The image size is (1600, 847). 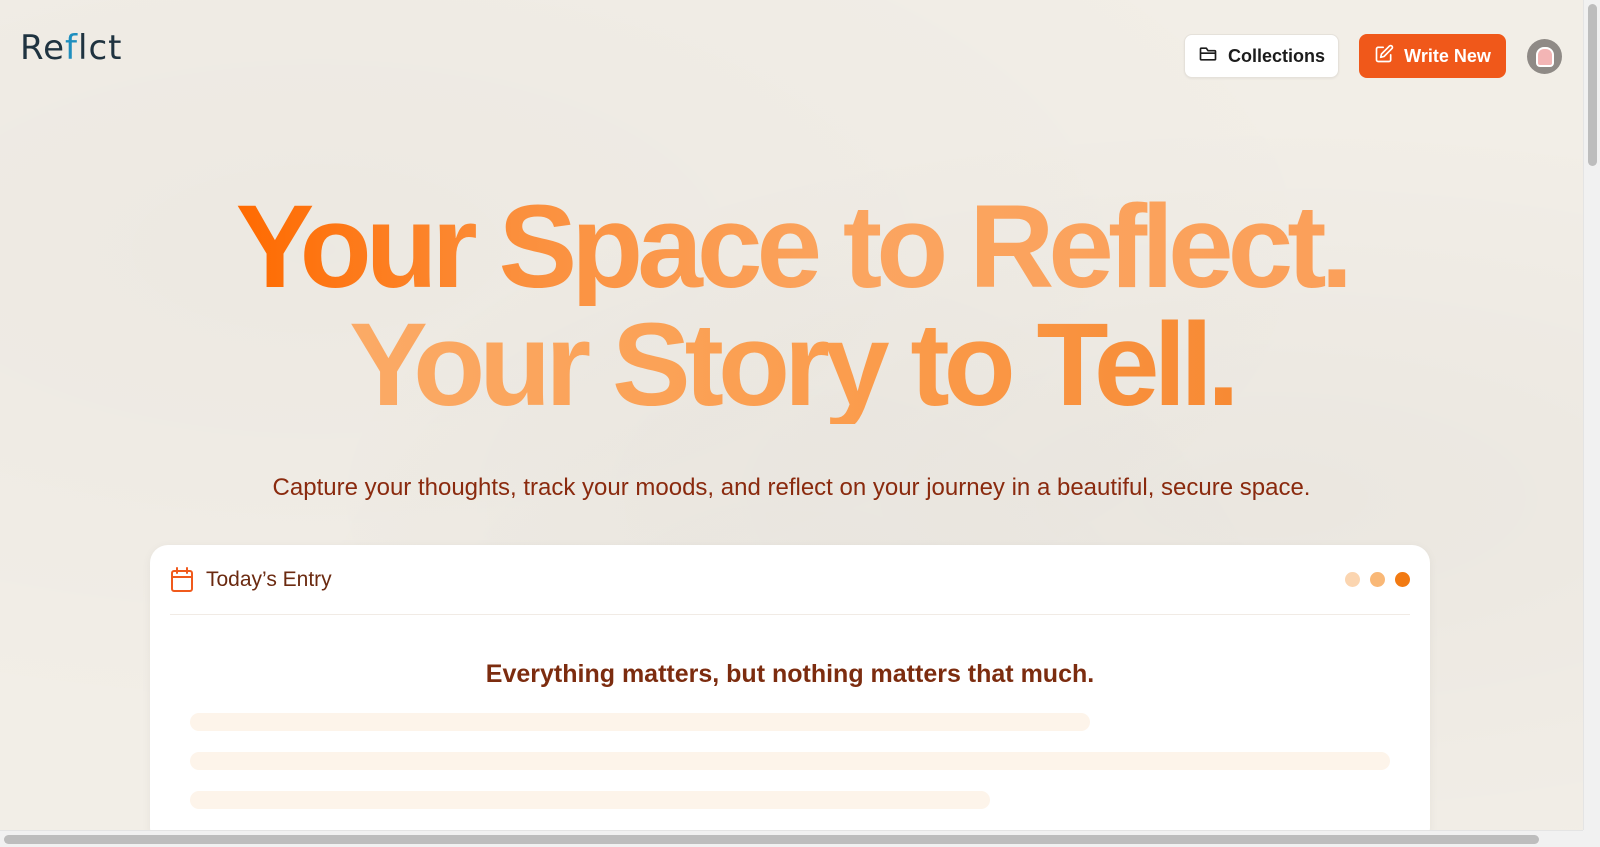 I want to click on hero-line-2: Your Story to Tell., so click(x=794, y=365).